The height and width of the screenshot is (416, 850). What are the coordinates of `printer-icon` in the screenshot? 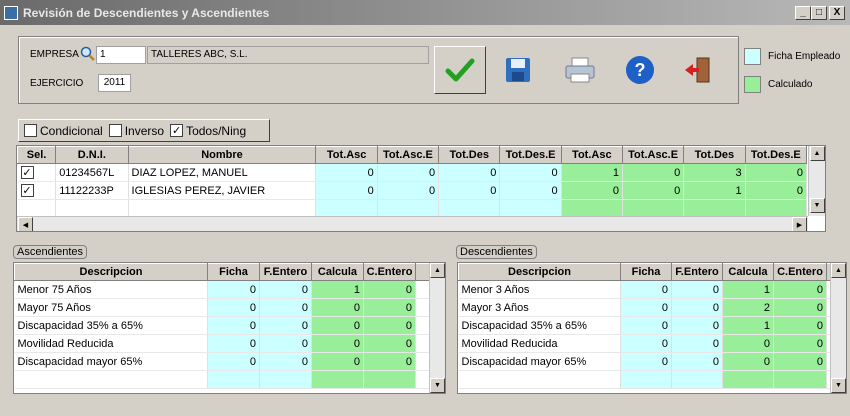 It's located at (580, 70).